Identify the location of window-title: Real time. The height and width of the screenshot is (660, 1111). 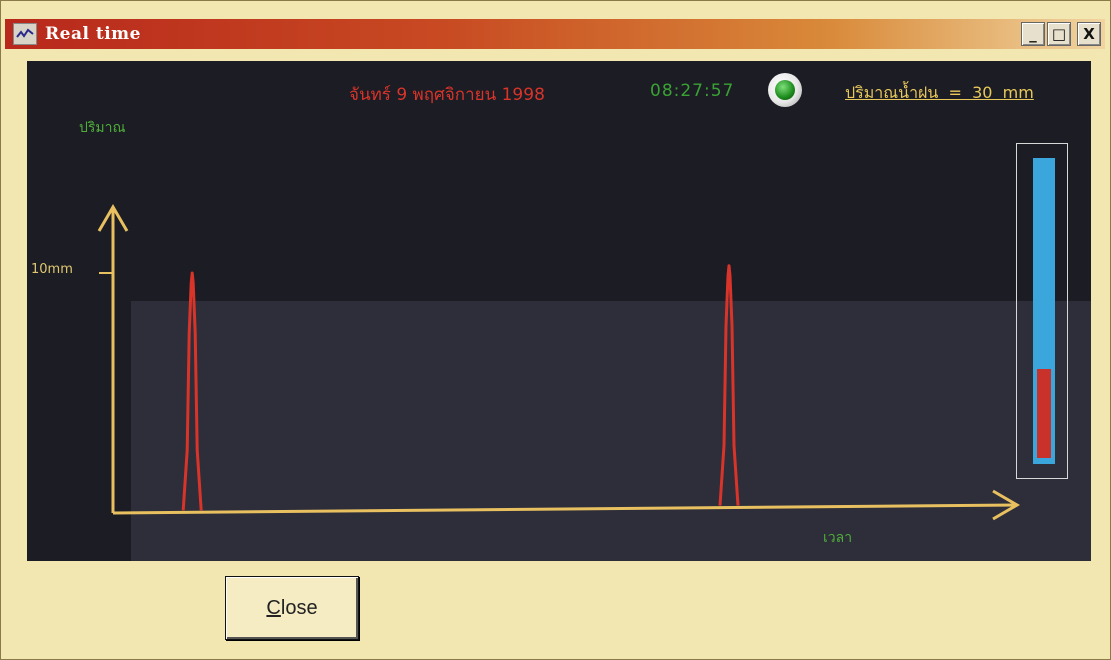
(93, 34).